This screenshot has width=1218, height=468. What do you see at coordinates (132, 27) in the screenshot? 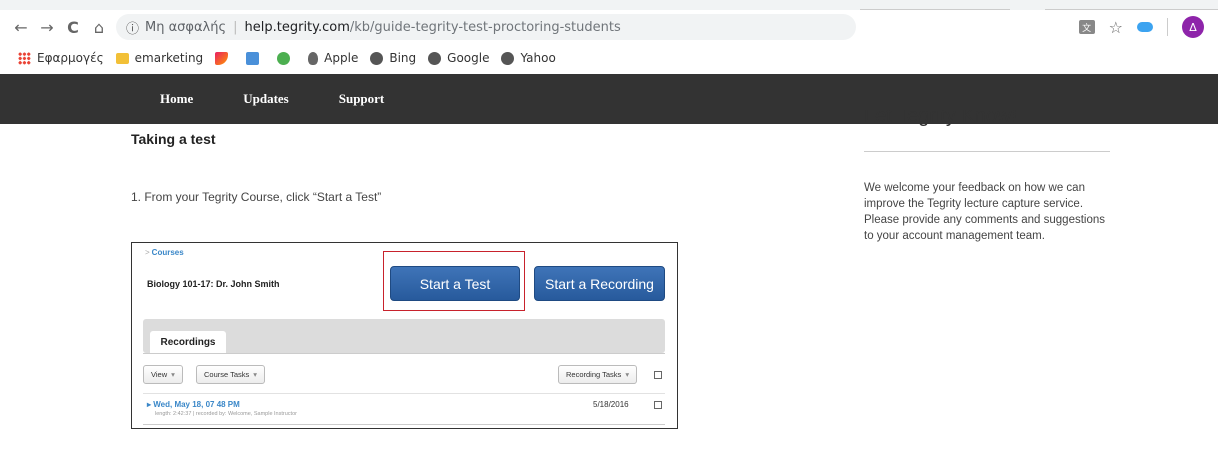
I see `info-icon: ⓘ` at bounding box center [132, 27].